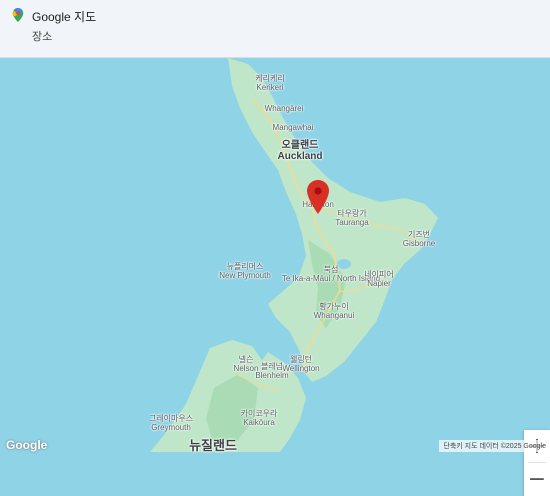 Image resolution: width=550 pixels, height=496 pixels. What do you see at coordinates (318, 197) in the screenshot?
I see `location-marker-icon` at bounding box center [318, 197].